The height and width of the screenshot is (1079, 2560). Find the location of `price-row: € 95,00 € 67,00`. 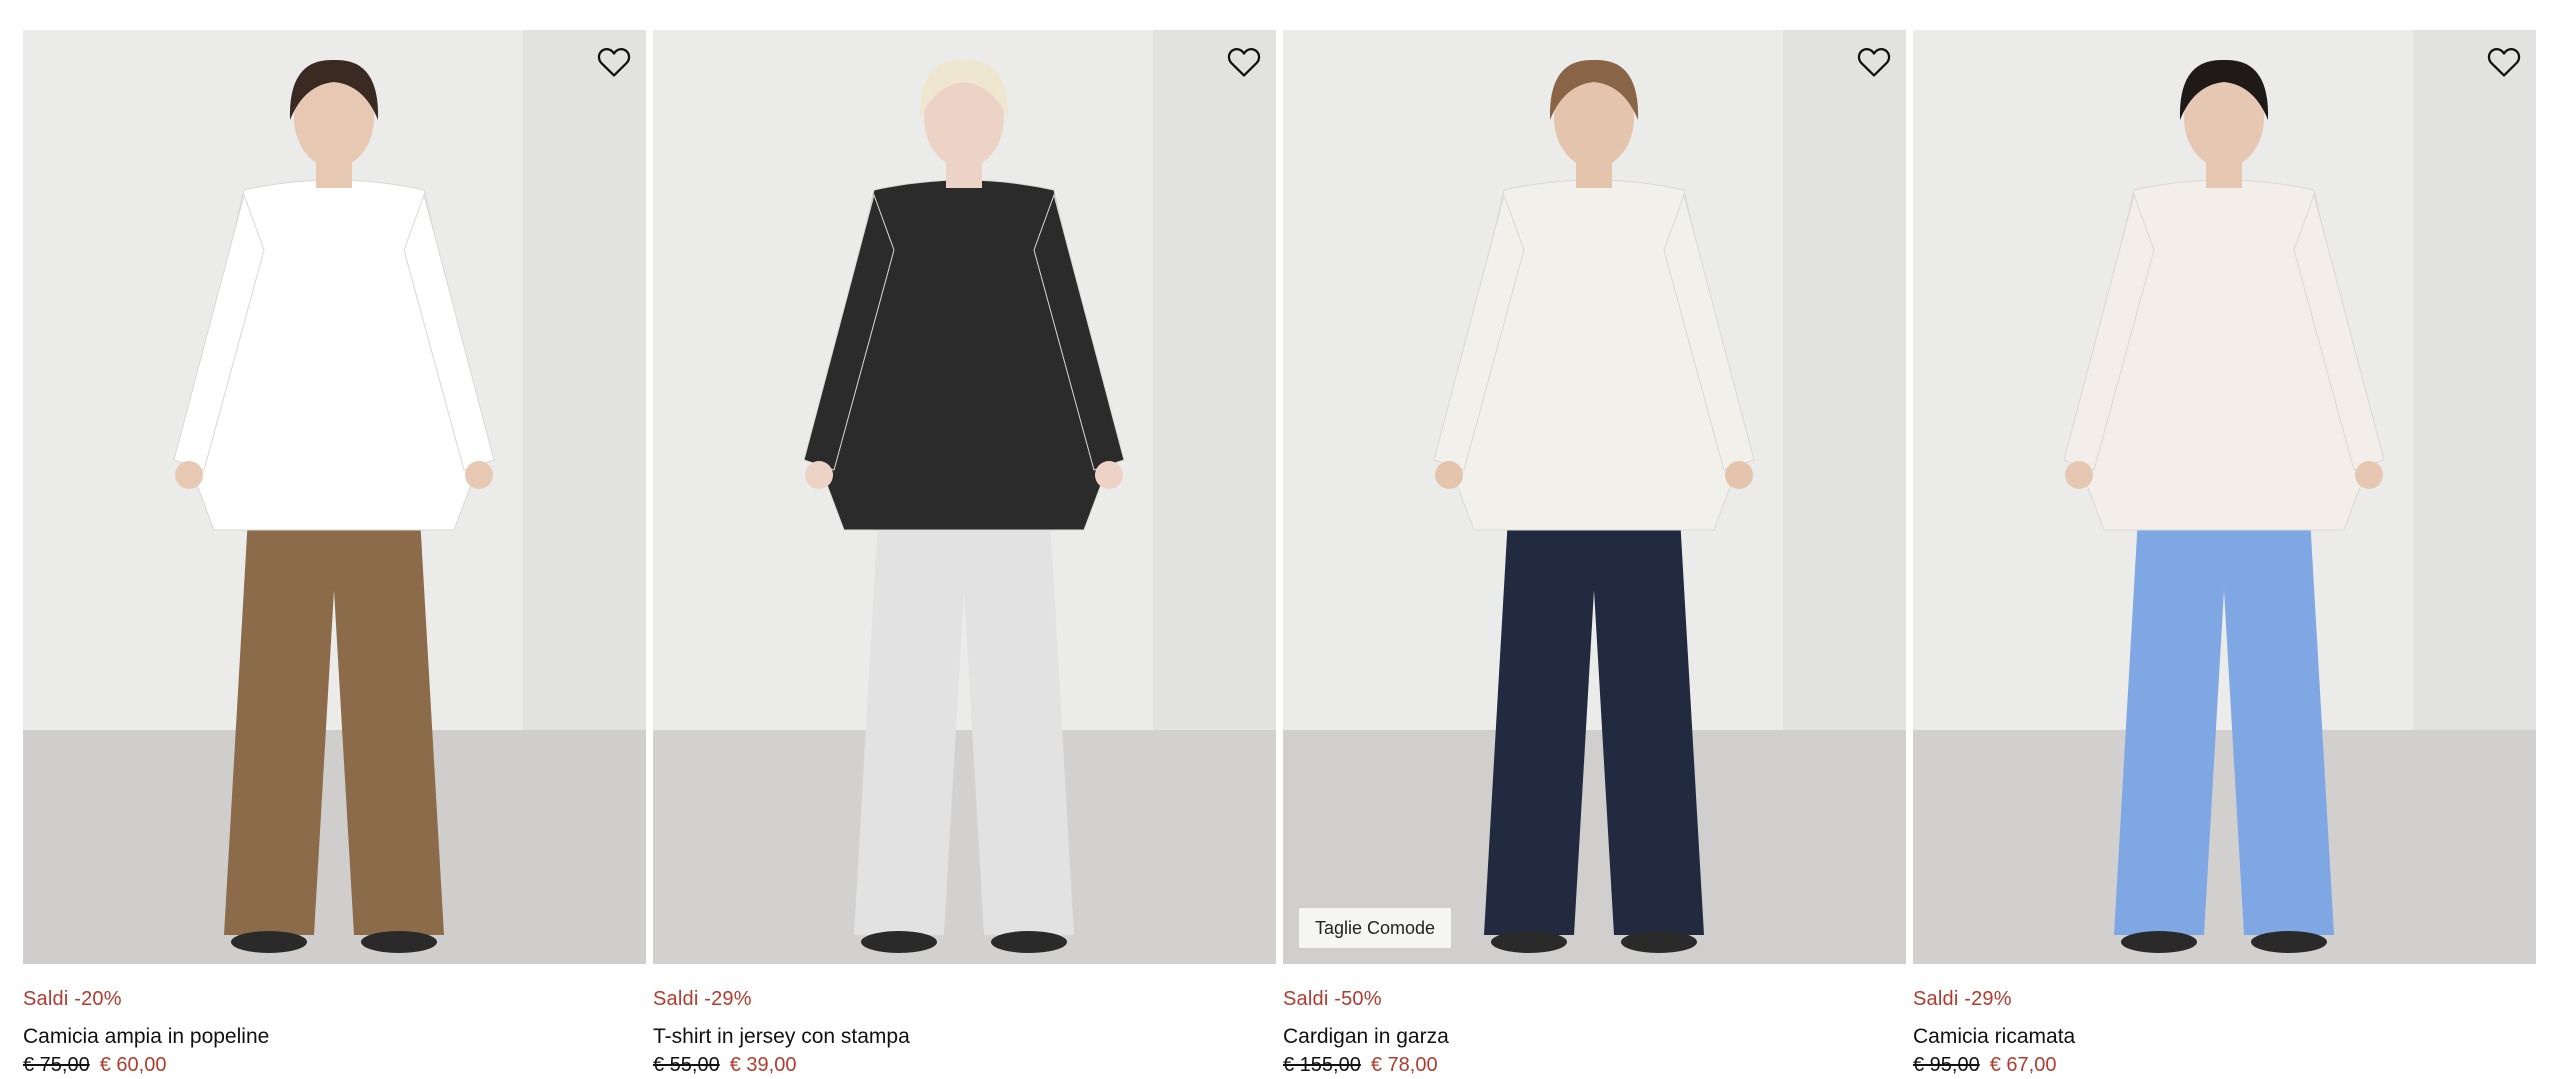

price-row: € 95,00 € 67,00 is located at coordinates (2224, 1065).